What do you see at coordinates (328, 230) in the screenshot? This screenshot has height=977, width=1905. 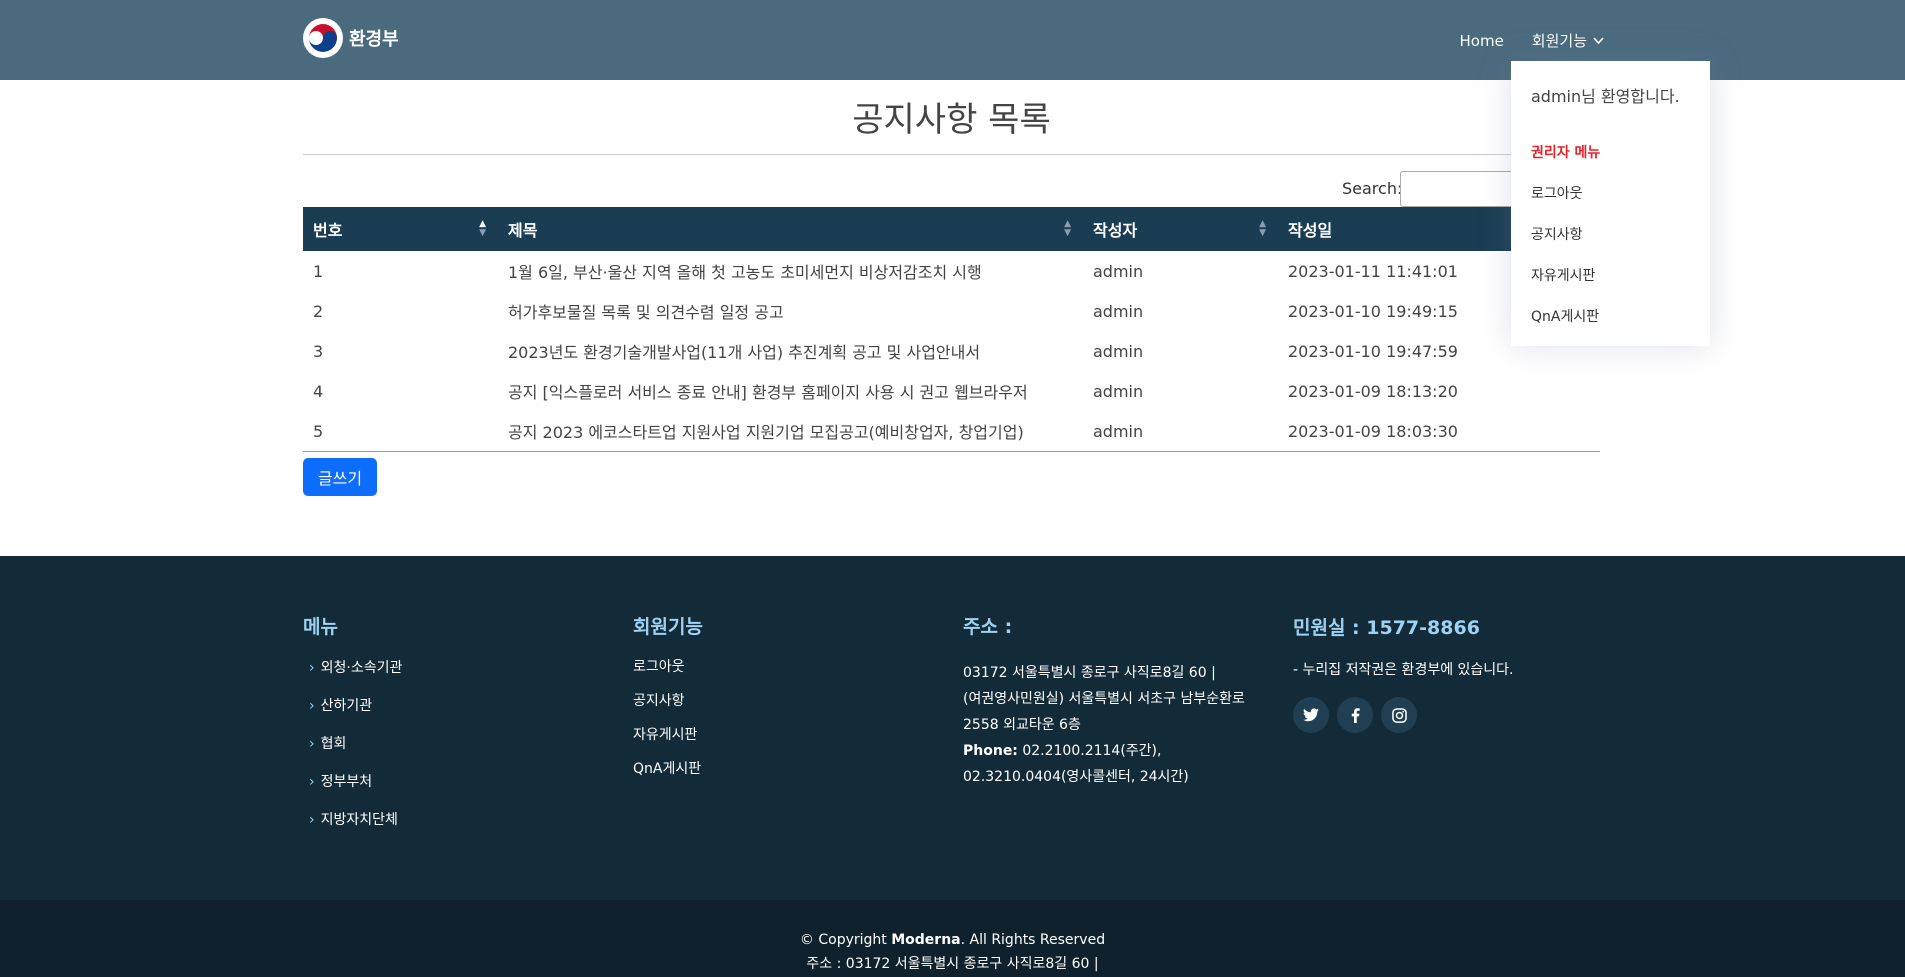 I see `col-number-label: 번호` at bounding box center [328, 230].